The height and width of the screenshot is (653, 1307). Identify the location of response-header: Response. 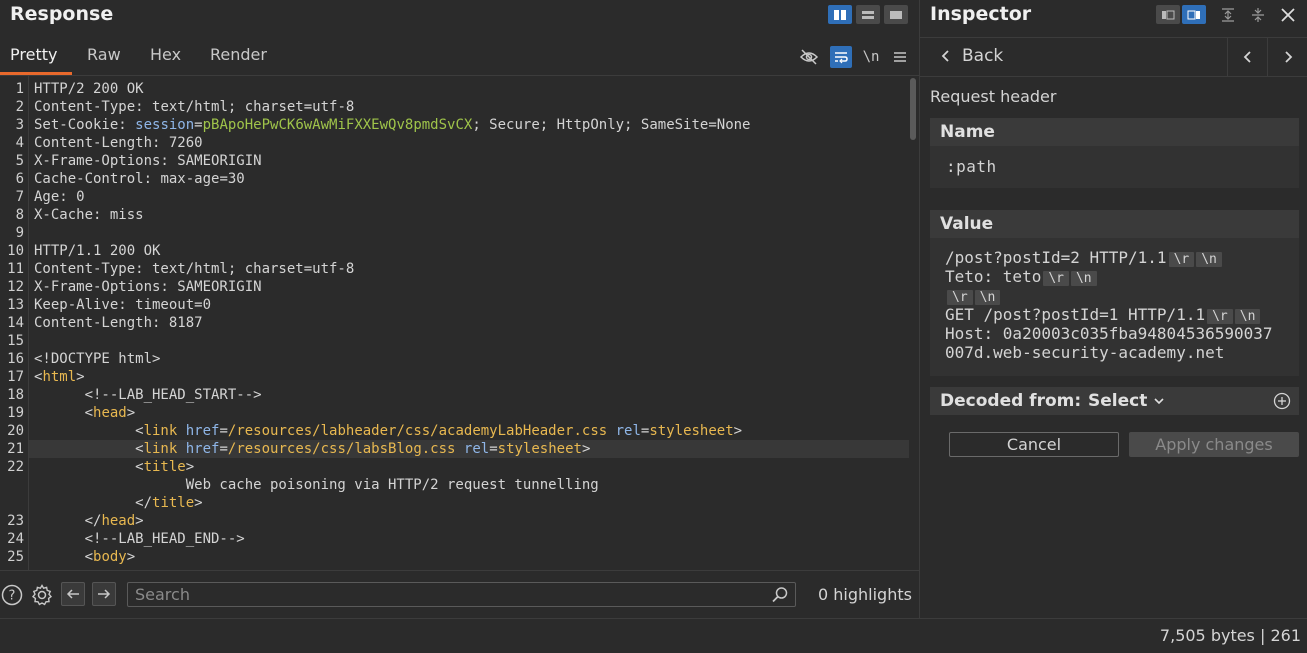
(459, 15).